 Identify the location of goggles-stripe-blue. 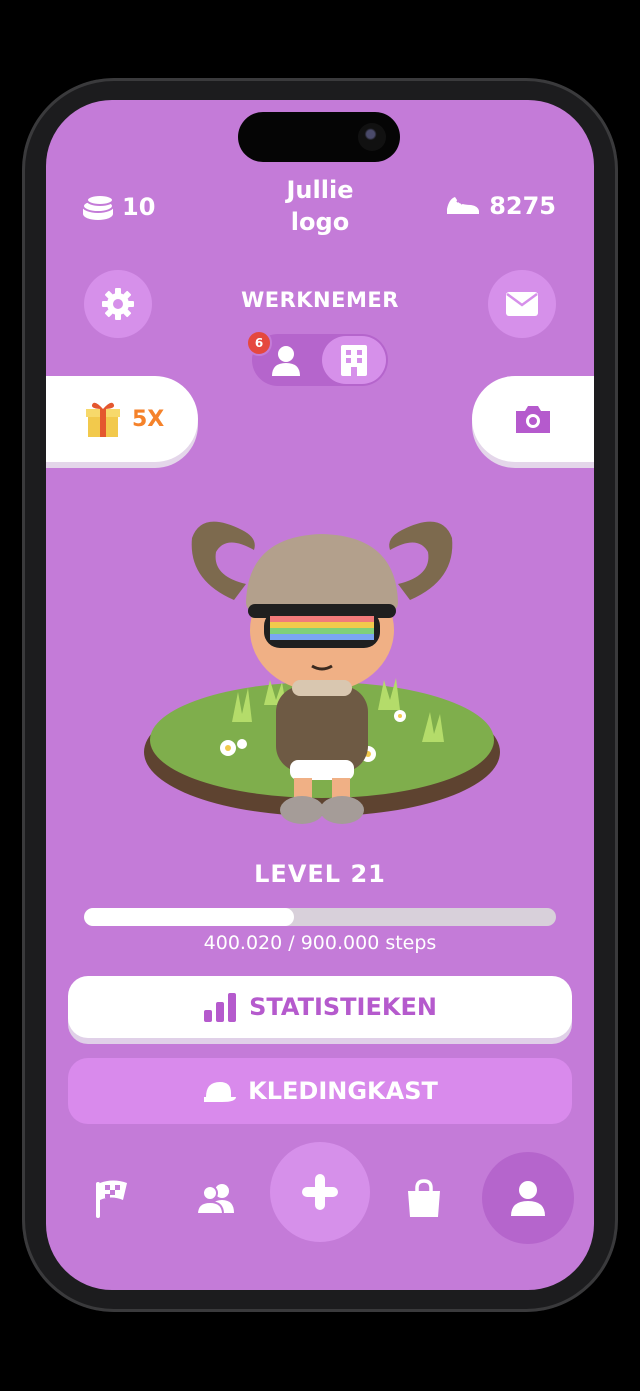
(322, 637).